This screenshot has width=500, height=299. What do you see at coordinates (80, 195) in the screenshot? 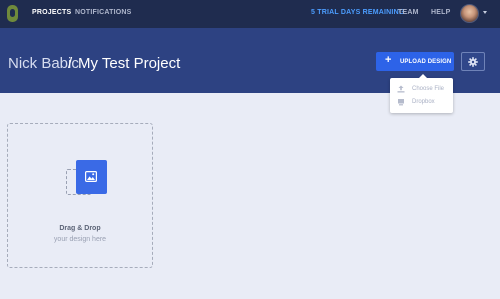
I see `design-dropzone` at bounding box center [80, 195].